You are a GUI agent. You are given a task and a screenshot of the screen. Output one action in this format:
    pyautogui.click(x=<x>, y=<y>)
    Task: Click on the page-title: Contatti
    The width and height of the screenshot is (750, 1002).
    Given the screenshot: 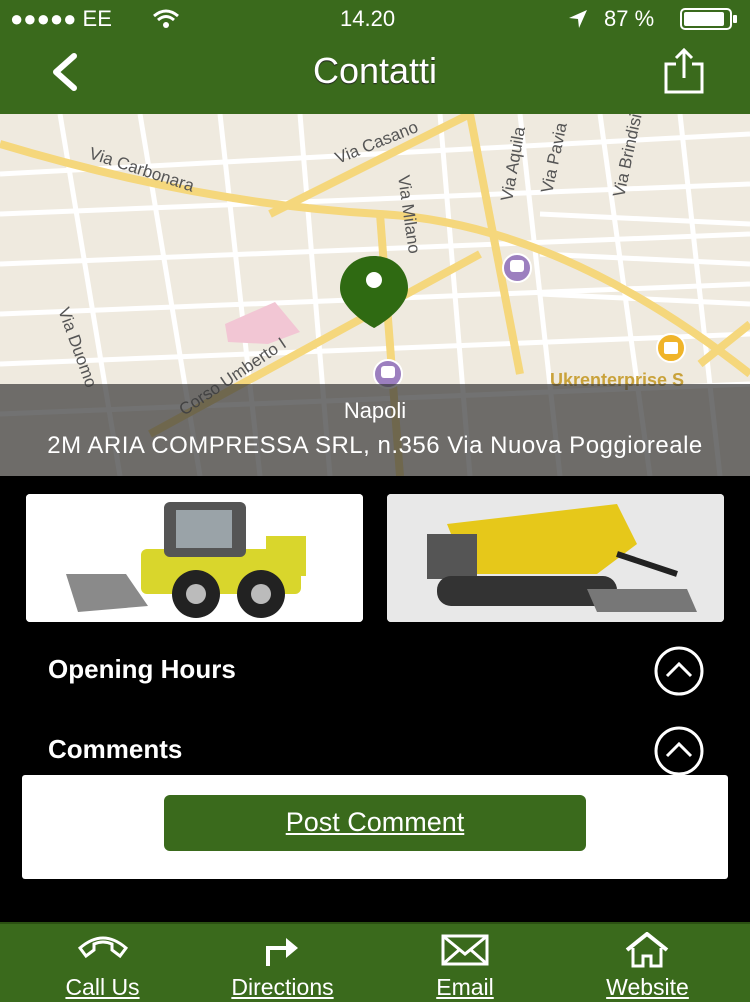 What is the action you would take?
    pyautogui.click(x=375, y=70)
    